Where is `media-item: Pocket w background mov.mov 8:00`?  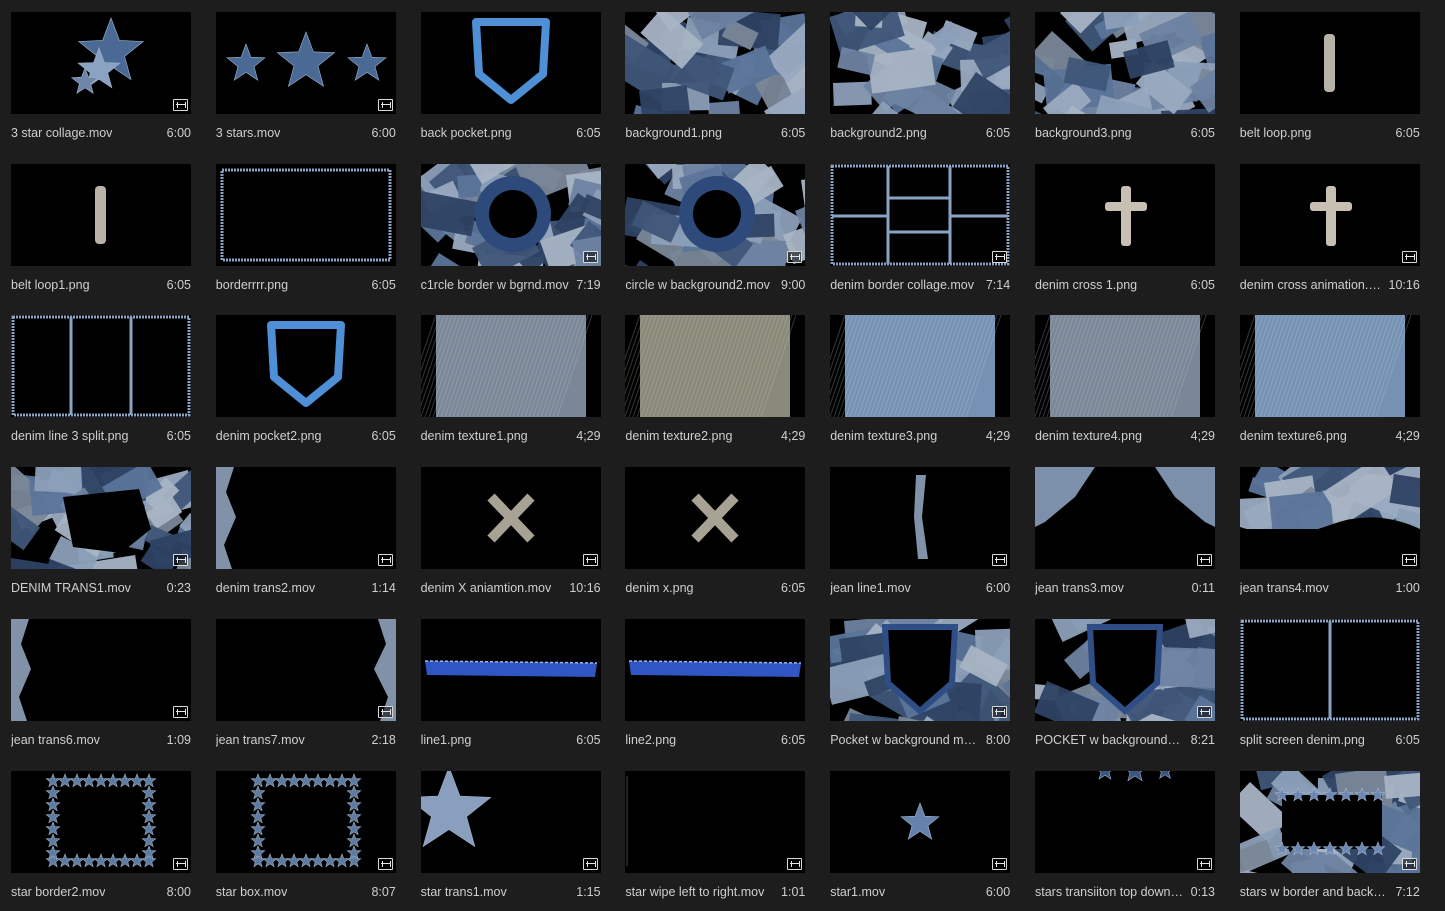 media-item: Pocket w background mov.mov 8:00 is located at coordinates (920, 688).